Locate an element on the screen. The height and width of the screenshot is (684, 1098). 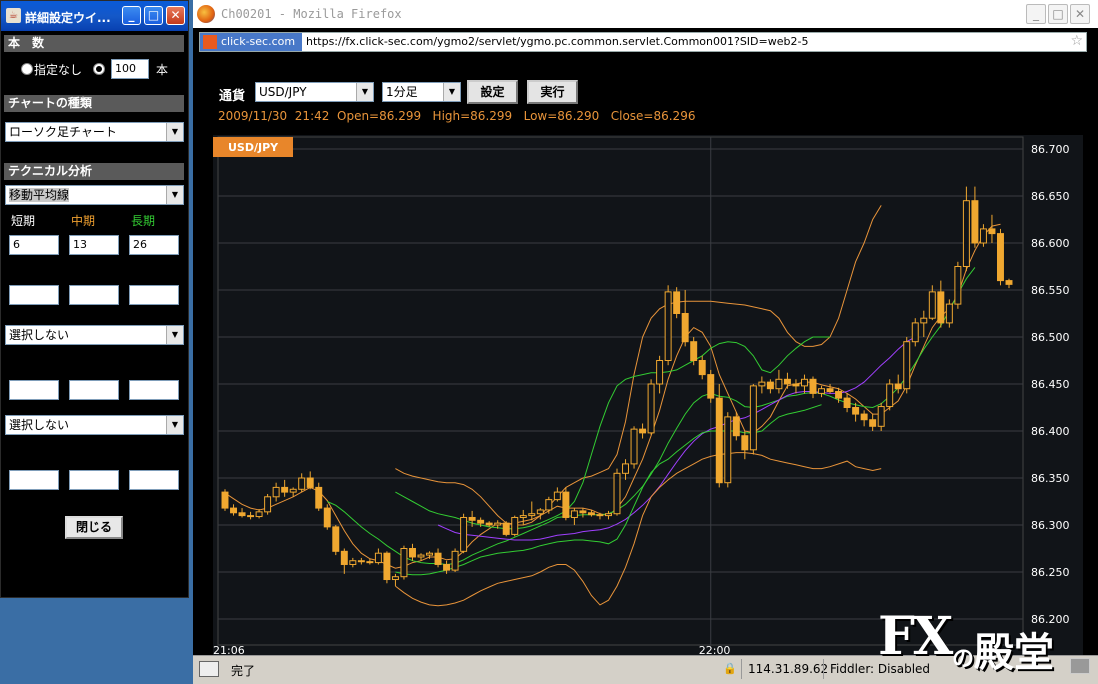
chart-type-section-header: チャートの種類 is located at coordinates (94, 103).